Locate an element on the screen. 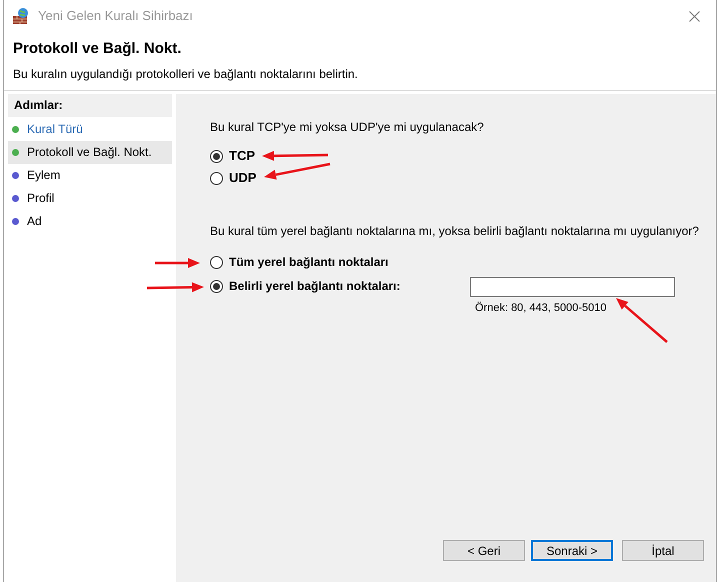  firewall-icon is located at coordinates (21, 16).